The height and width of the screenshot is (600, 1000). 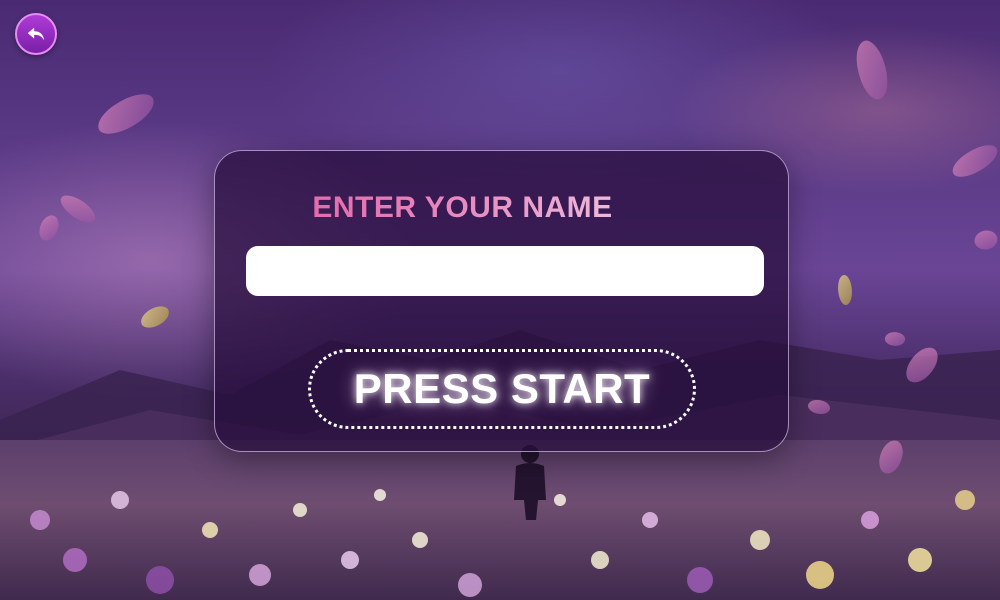 I want to click on press-start-button: PRESS START, so click(x=502, y=389).